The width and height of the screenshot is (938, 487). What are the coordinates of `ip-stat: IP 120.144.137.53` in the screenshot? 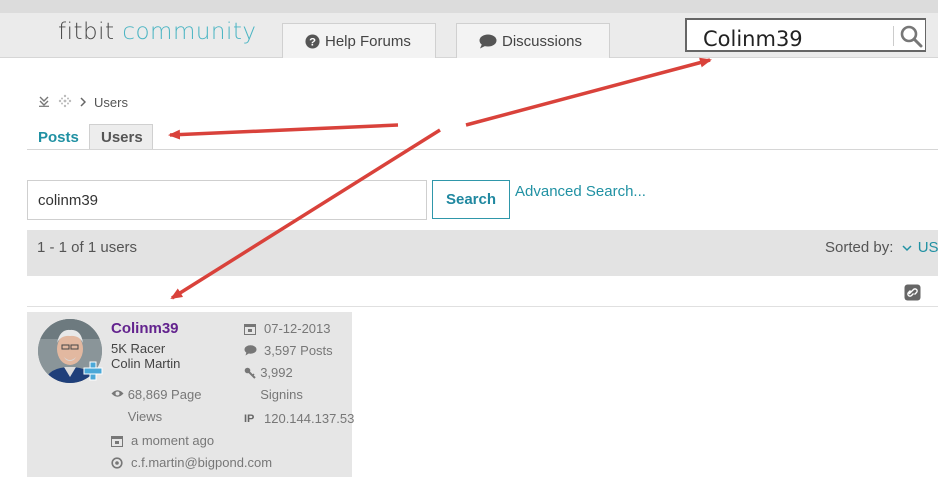 It's located at (304, 420).